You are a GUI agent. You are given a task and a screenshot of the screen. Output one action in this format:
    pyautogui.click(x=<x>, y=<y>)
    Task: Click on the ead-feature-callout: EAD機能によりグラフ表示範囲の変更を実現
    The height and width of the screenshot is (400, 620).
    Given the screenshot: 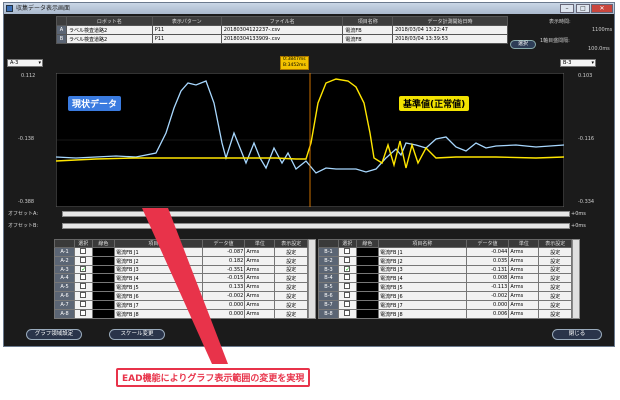 What is the action you would take?
    pyautogui.click(x=213, y=377)
    